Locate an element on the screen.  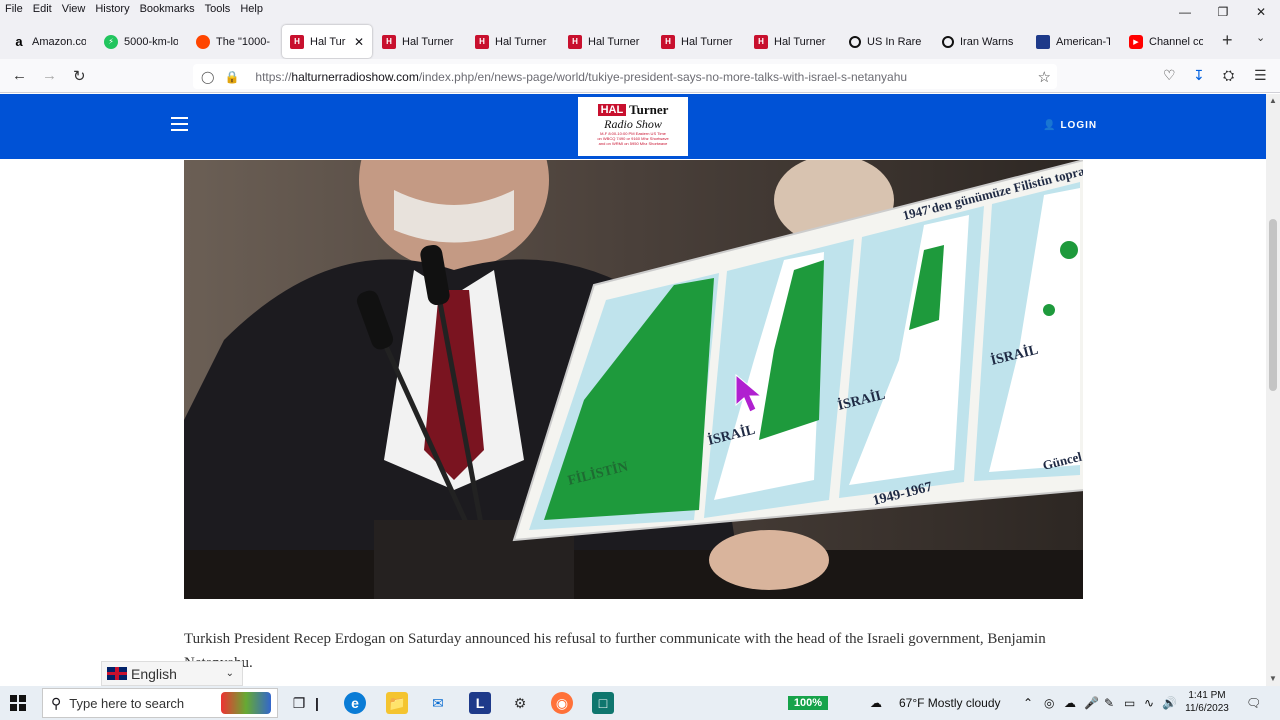
clock-time: 1:41 PM is located at coordinates (1207, 695).